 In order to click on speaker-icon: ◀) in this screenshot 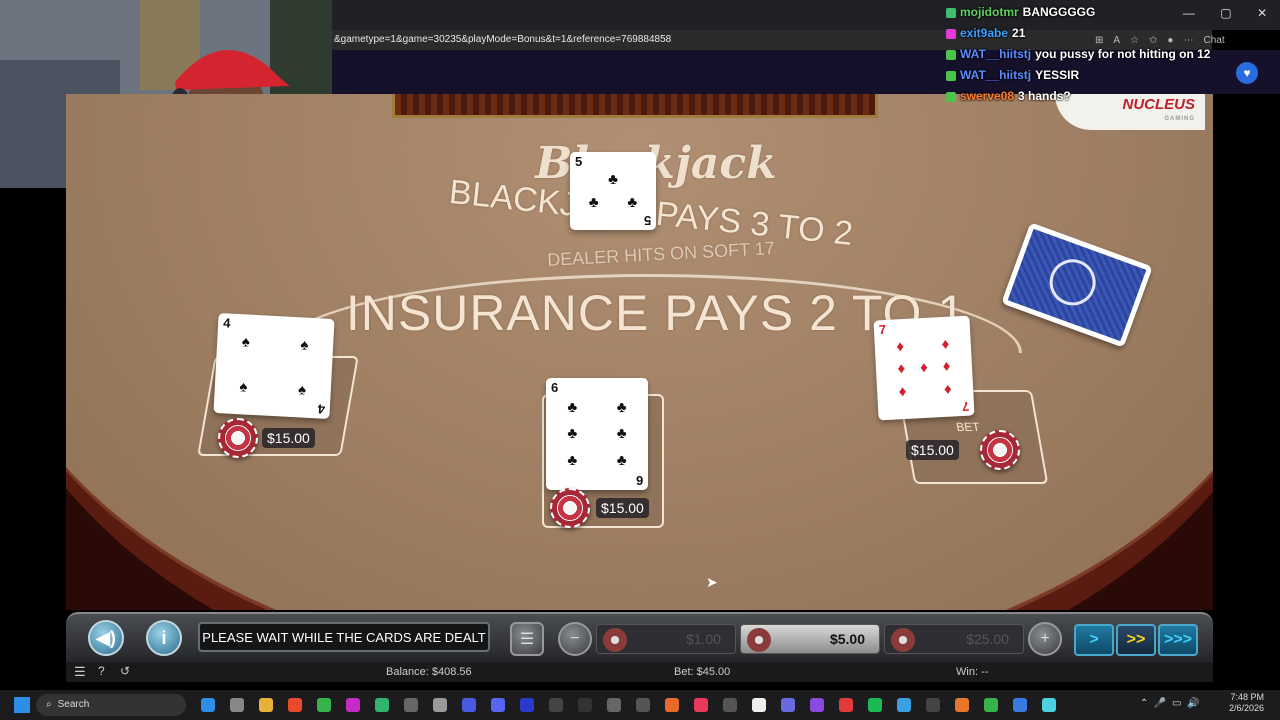, I will do `click(106, 637)`.